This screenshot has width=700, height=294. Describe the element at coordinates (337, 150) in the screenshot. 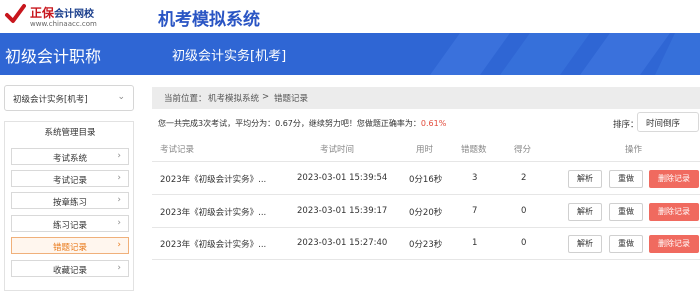

I see `header-time: 考试时间` at that location.